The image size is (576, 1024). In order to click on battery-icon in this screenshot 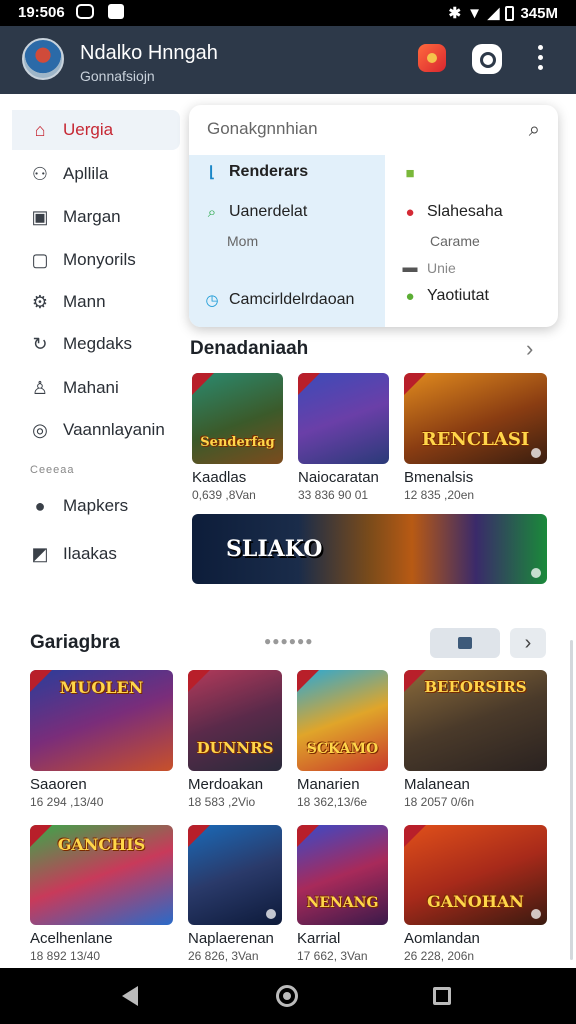, I will do `click(510, 13)`.